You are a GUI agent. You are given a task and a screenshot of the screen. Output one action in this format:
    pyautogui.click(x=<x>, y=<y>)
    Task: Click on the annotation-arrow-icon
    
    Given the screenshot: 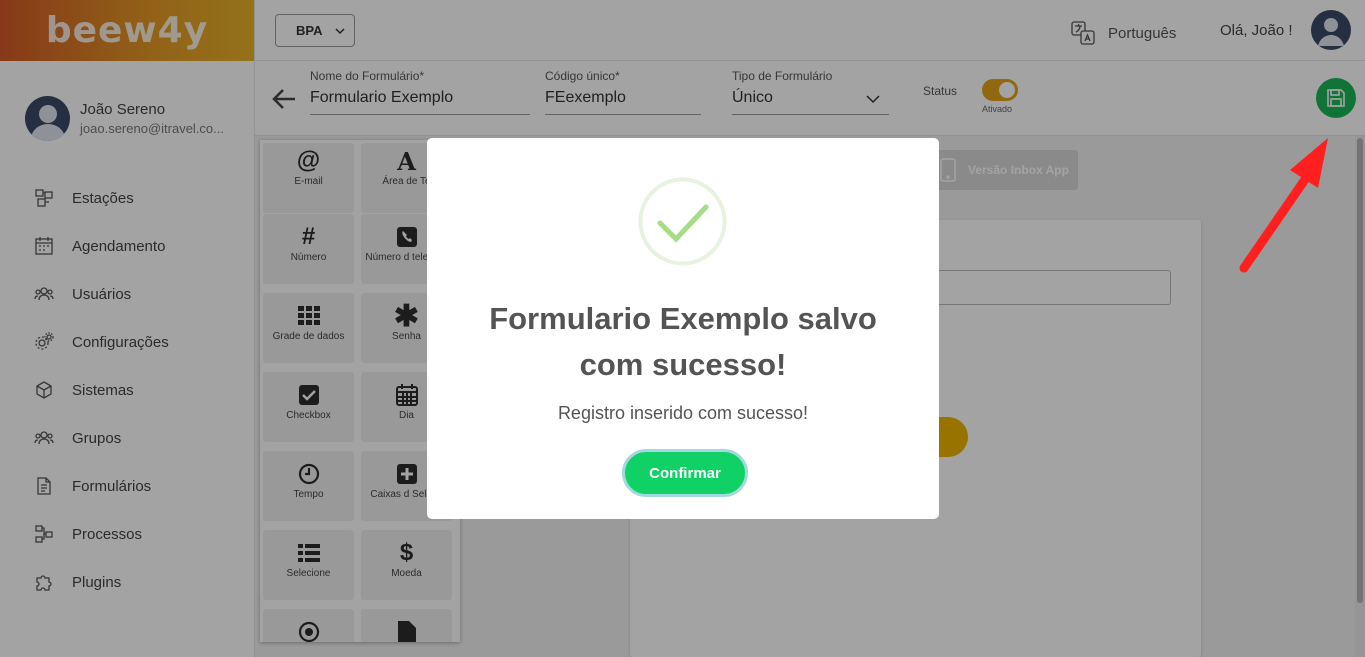 What is the action you would take?
    pyautogui.click(x=1283, y=205)
    